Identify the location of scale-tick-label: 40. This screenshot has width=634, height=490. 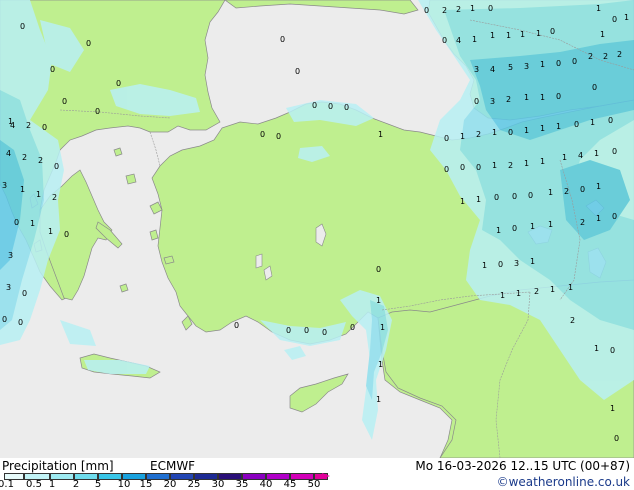
(266, 484).